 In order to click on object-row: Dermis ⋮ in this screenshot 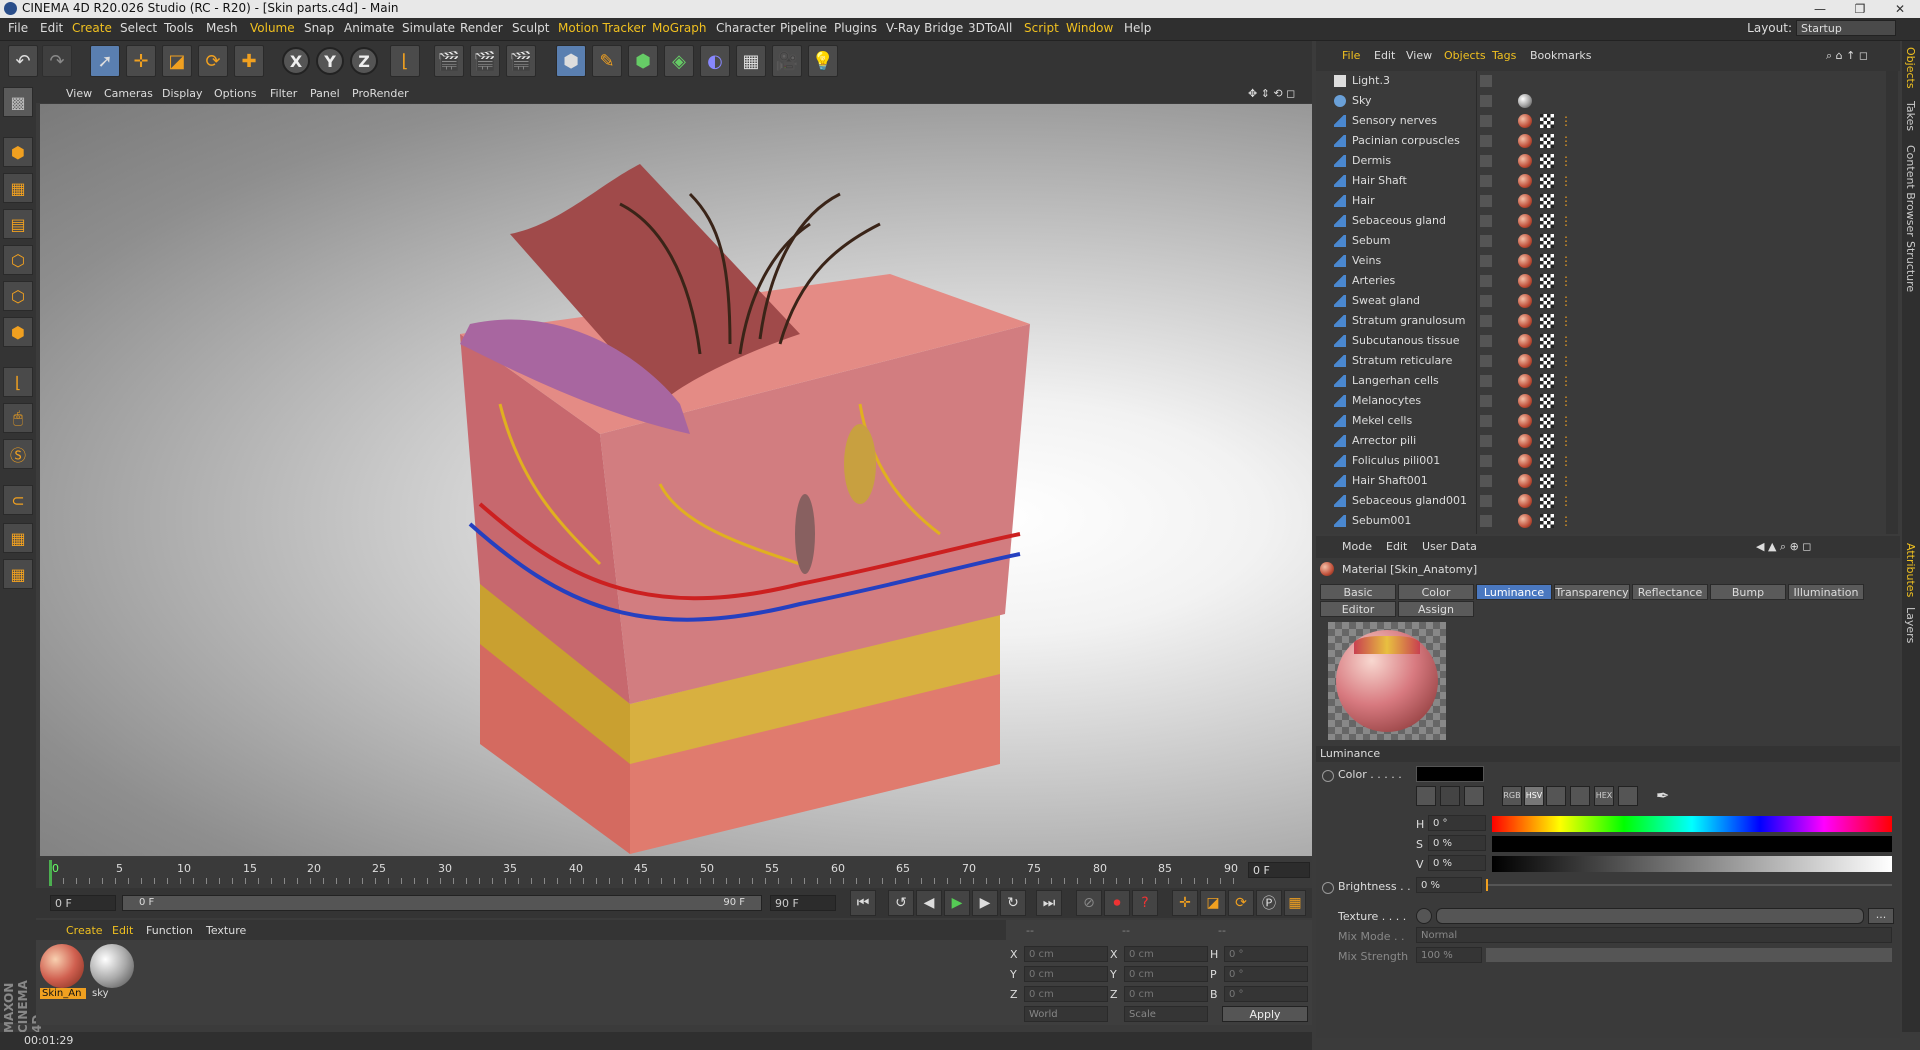, I will do `click(1606, 161)`.